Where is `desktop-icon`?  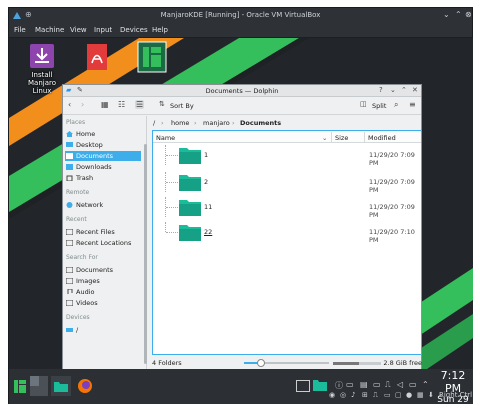
desktop-icon is located at coordinates (69, 144).